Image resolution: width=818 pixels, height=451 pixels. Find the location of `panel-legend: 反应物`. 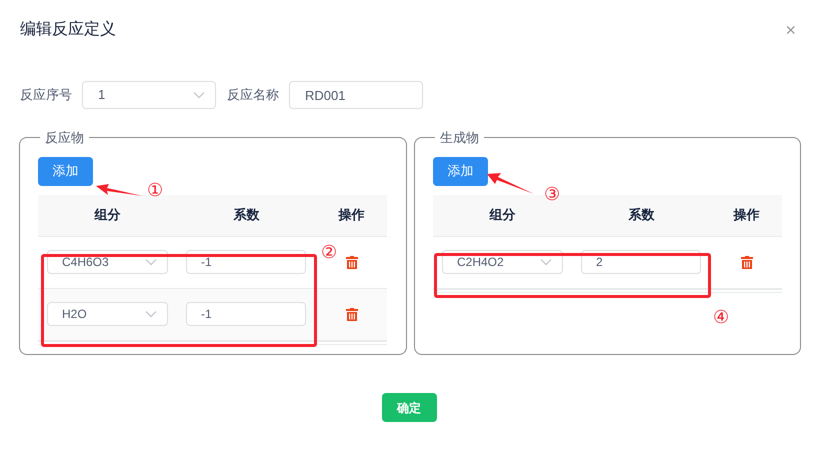

panel-legend: 反应物 is located at coordinates (64, 138).